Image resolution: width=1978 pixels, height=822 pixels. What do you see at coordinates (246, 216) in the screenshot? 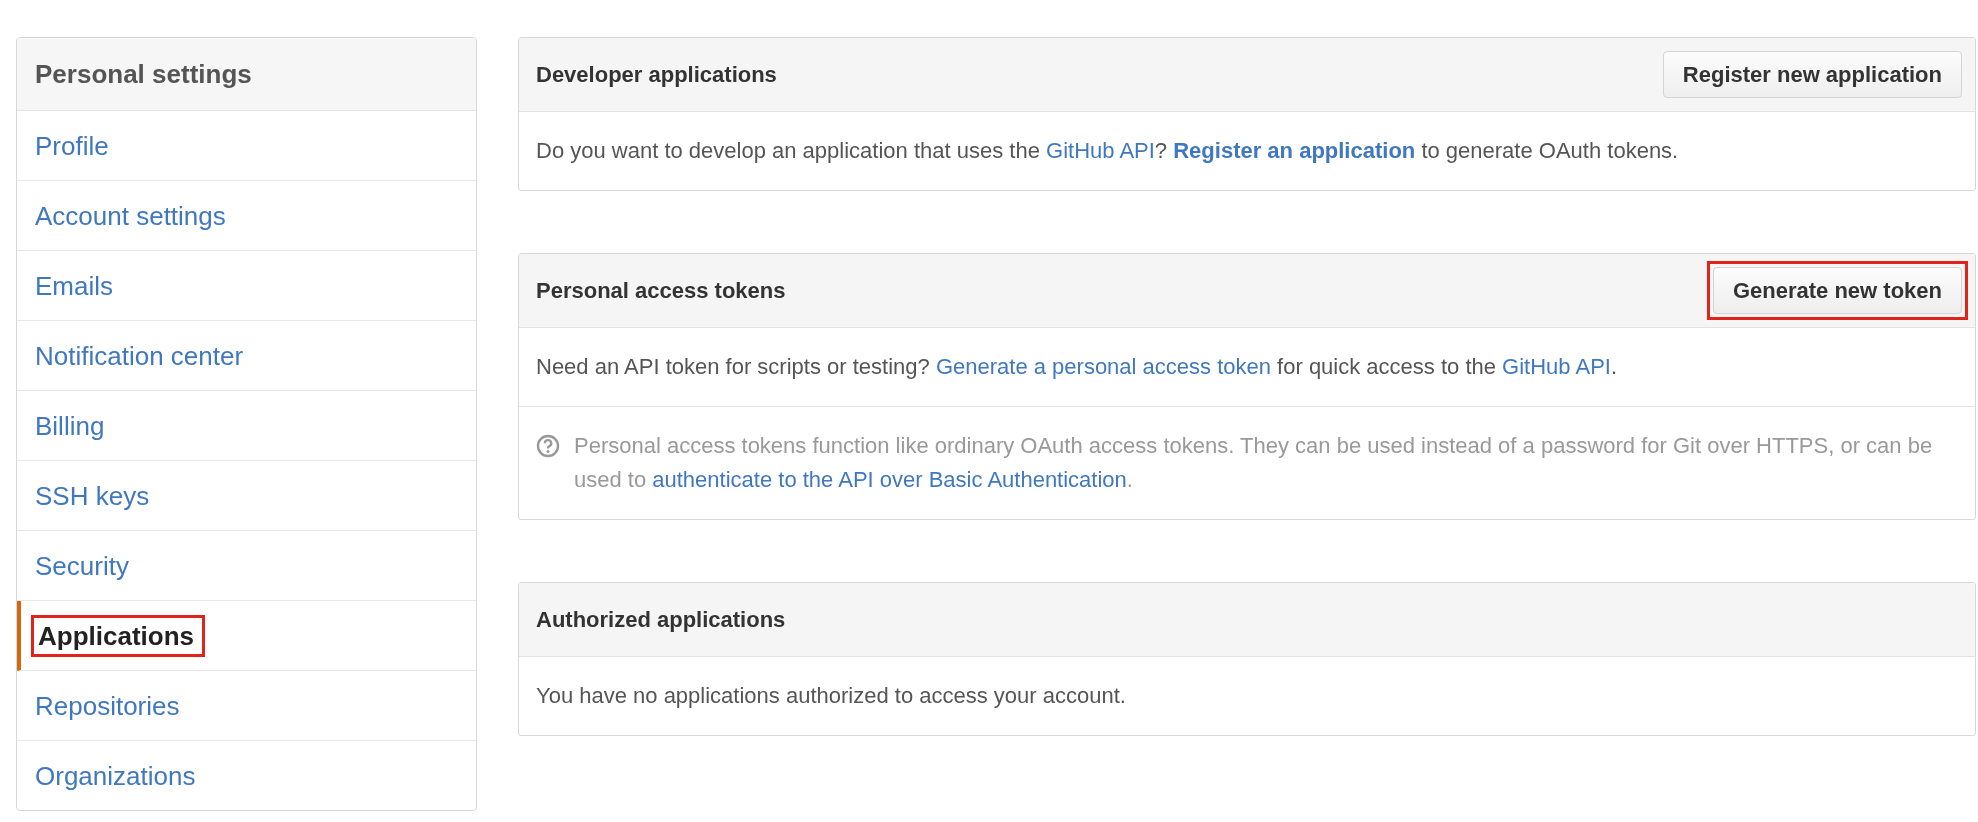
I see `sidebar-item: Account settings` at bounding box center [246, 216].